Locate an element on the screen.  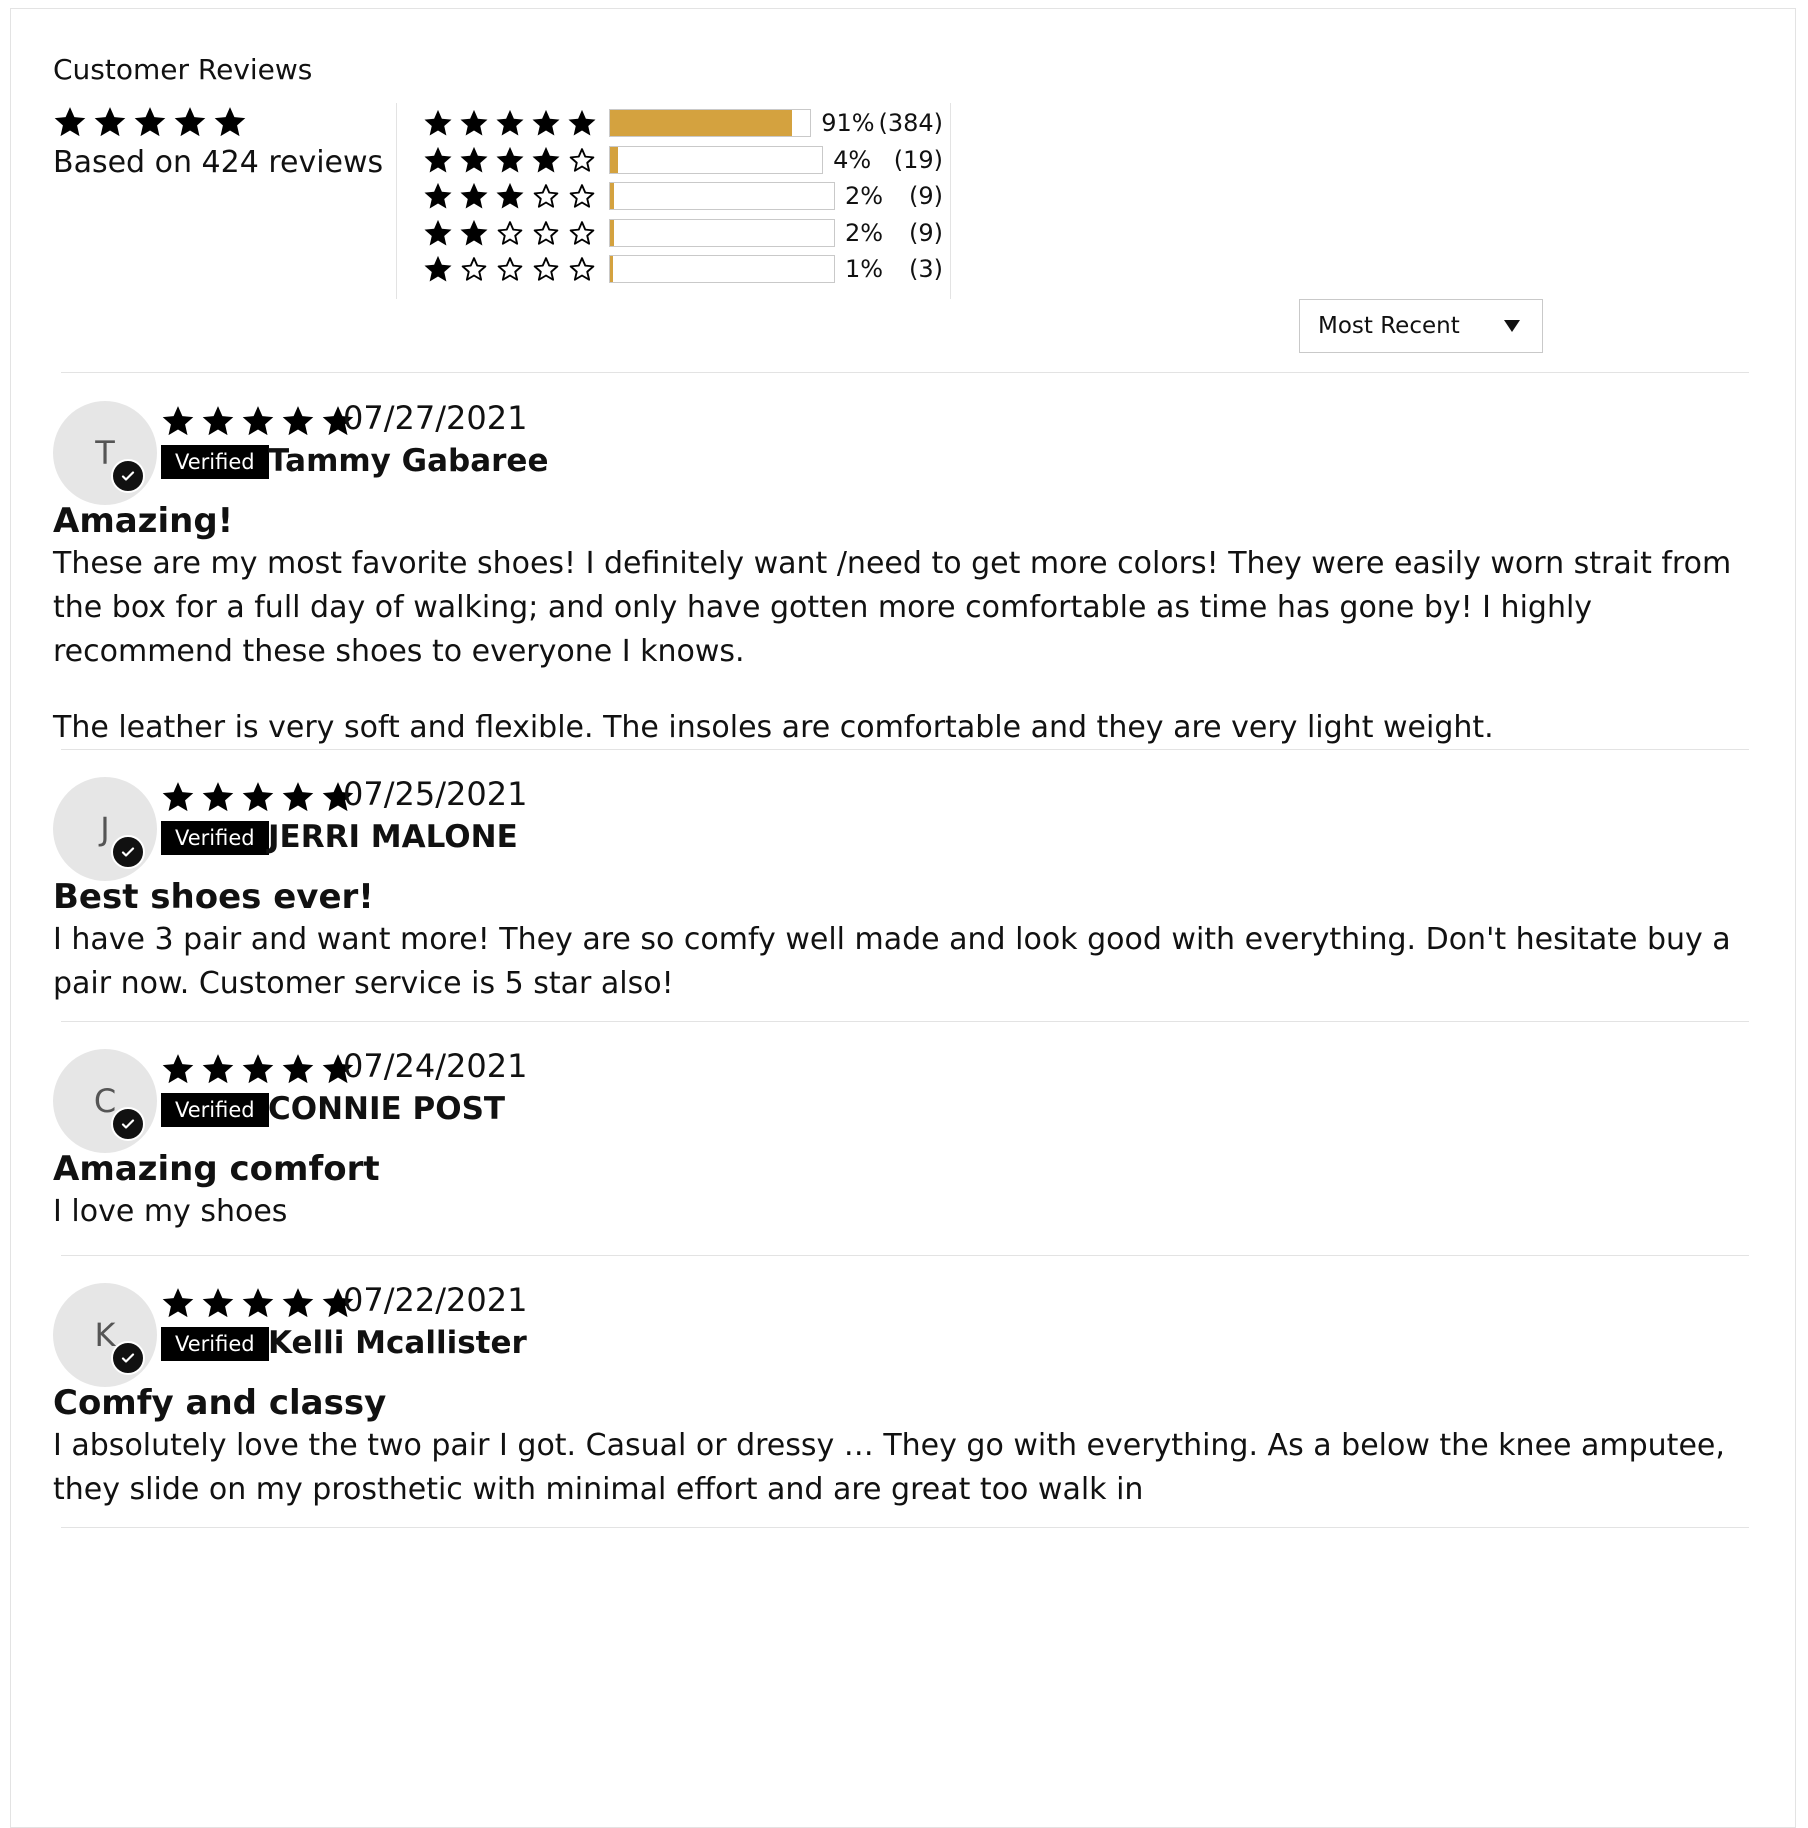
histogram-row-5: 91% (384) is located at coordinates (683, 123).